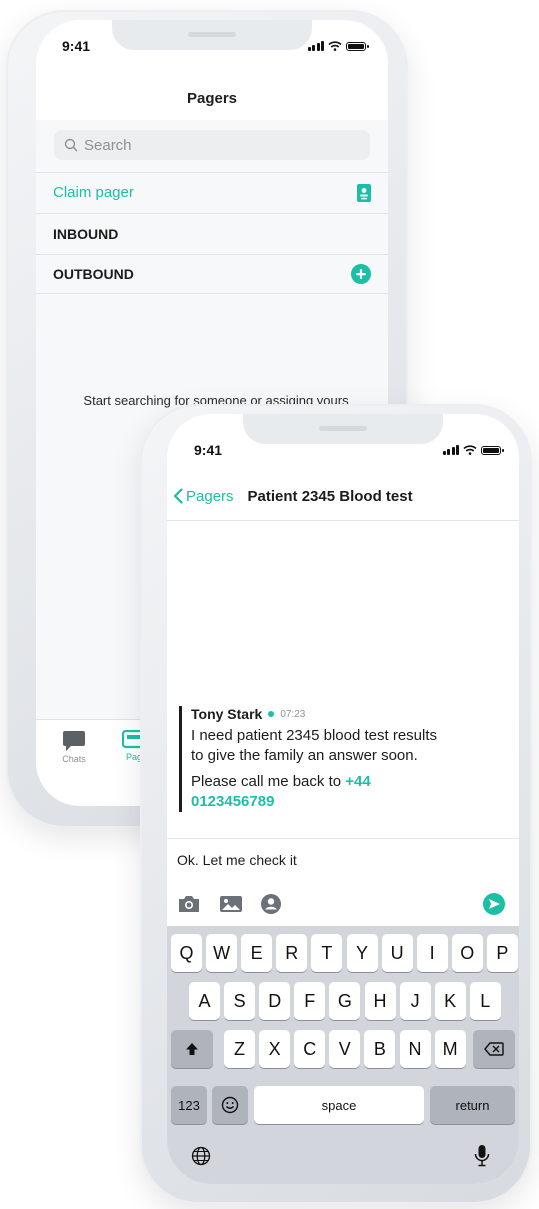 This screenshot has width=539, height=1209. What do you see at coordinates (231, 904) in the screenshot?
I see `image-icon` at bounding box center [231, 904].